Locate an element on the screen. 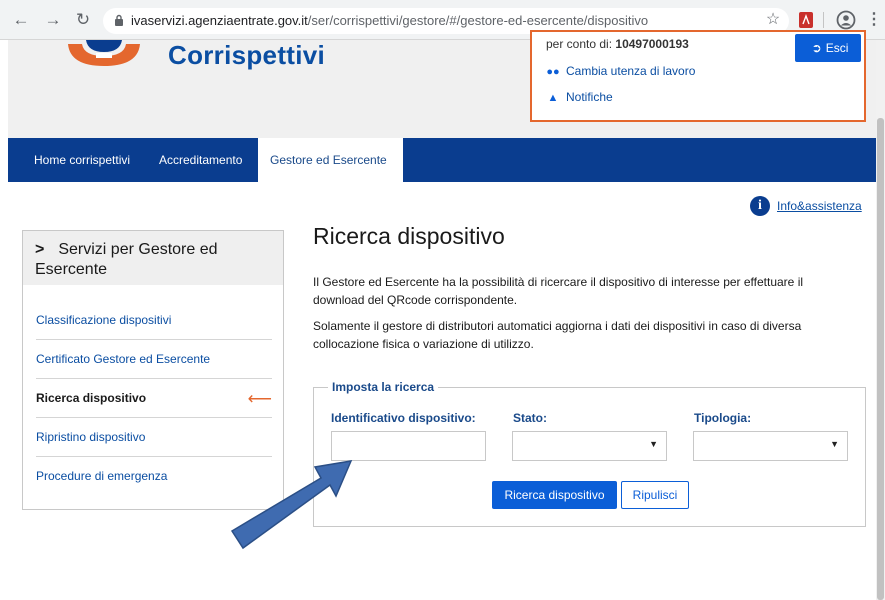 This screenshot has height=600, width=885. tipologia-select: ▼ is located at coordinates (770, 446).